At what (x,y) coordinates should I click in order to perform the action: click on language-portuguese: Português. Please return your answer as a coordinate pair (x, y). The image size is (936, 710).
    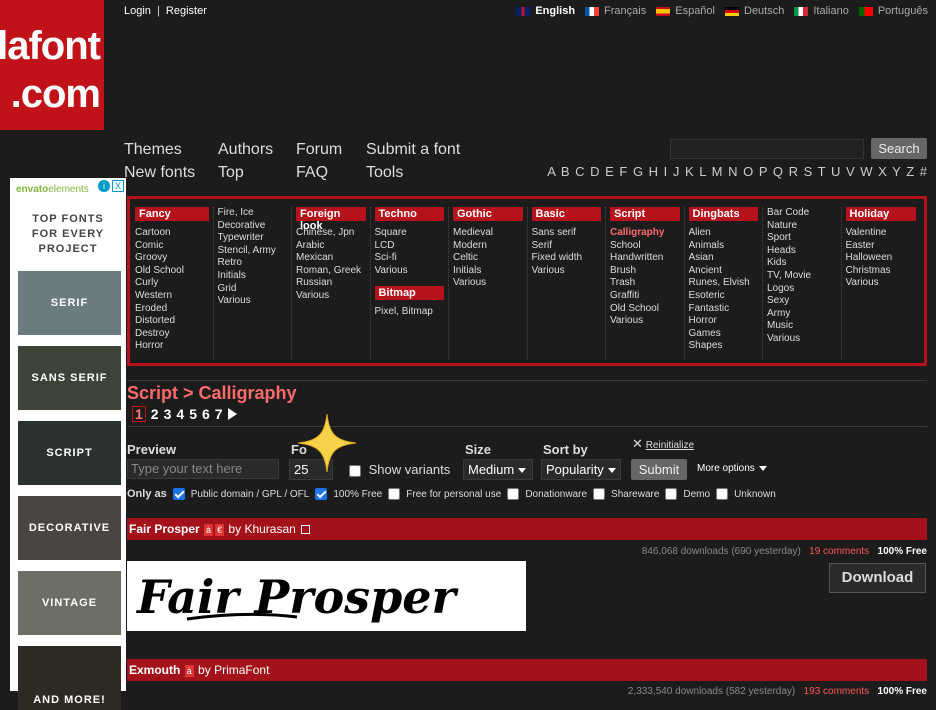
    Looking at the image, I should click on (893, 11).